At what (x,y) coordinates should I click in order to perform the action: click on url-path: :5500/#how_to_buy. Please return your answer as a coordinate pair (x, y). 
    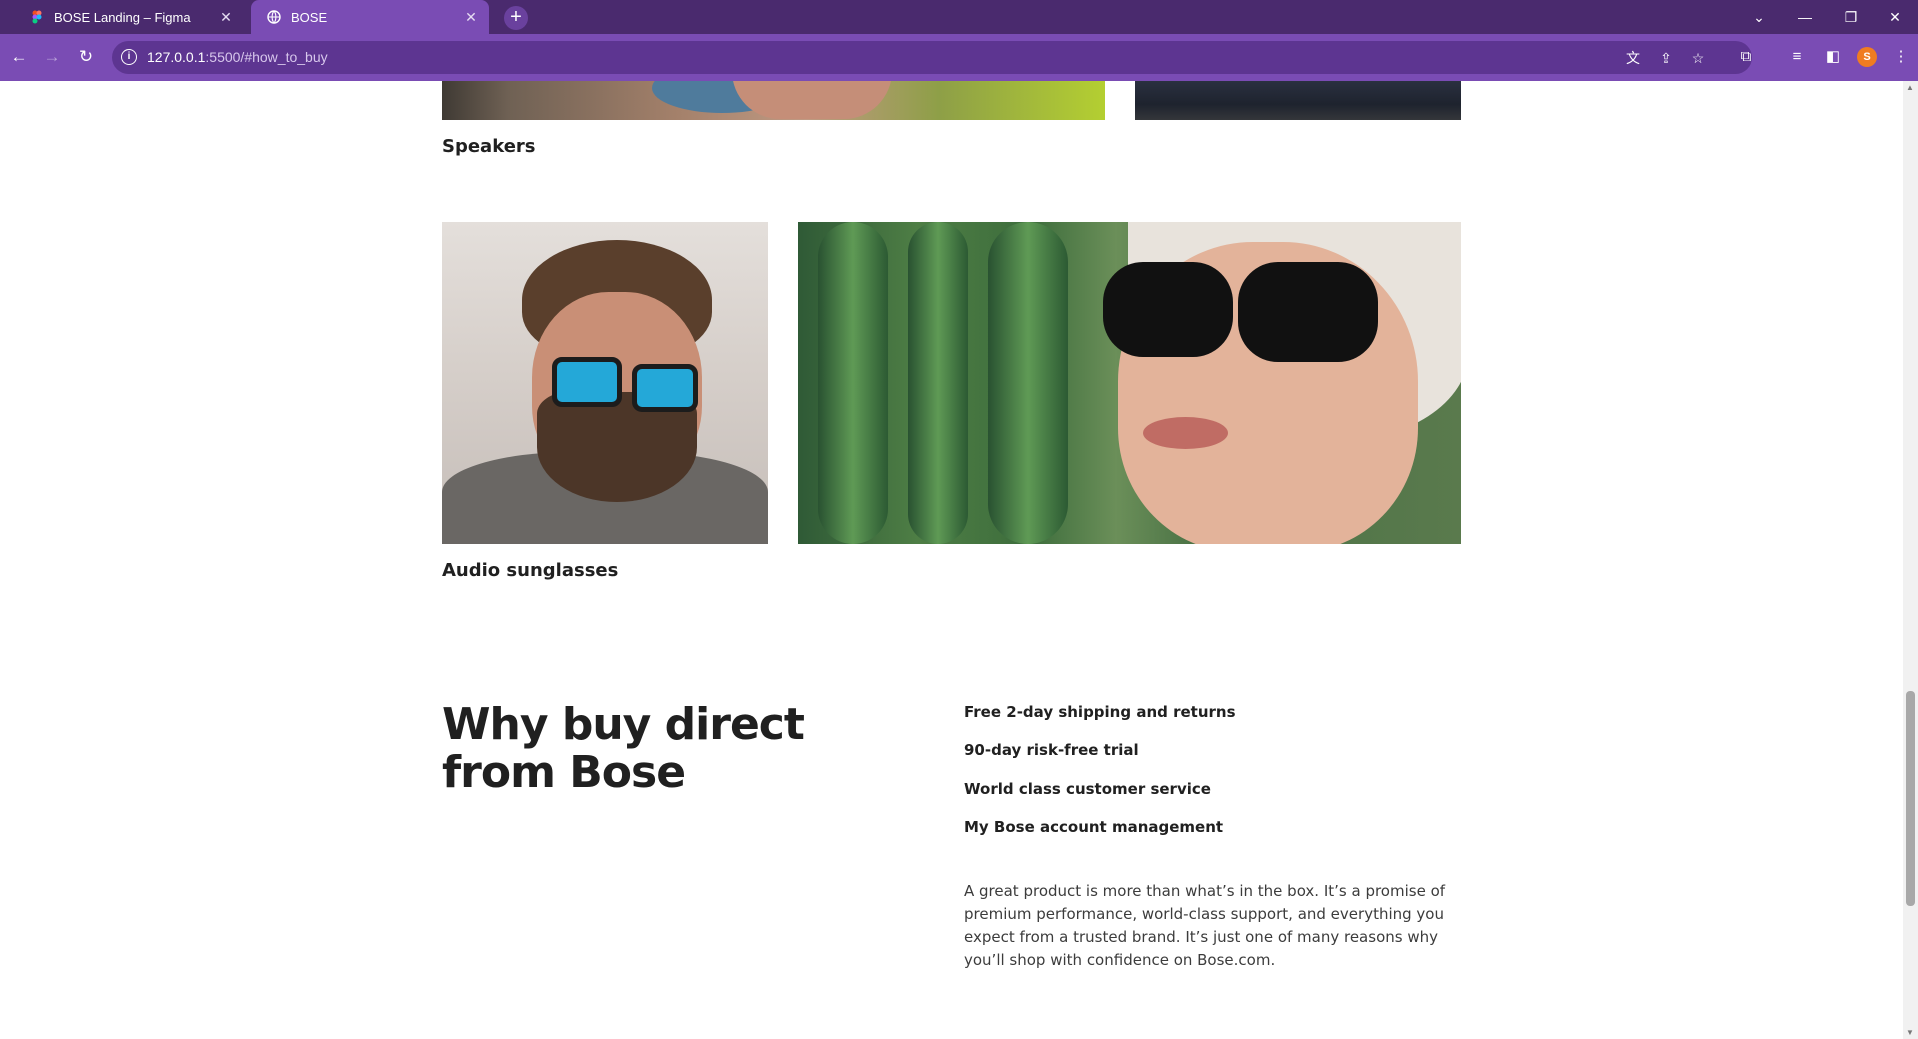
    Looking at the image, I should click on (266, 57).